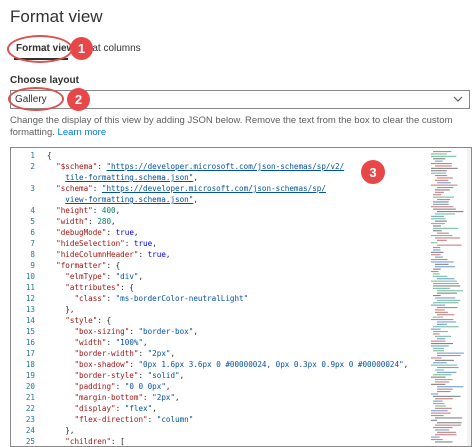  I want to click on code-line: 7 "hideSelection": true,, so click(221, 243).